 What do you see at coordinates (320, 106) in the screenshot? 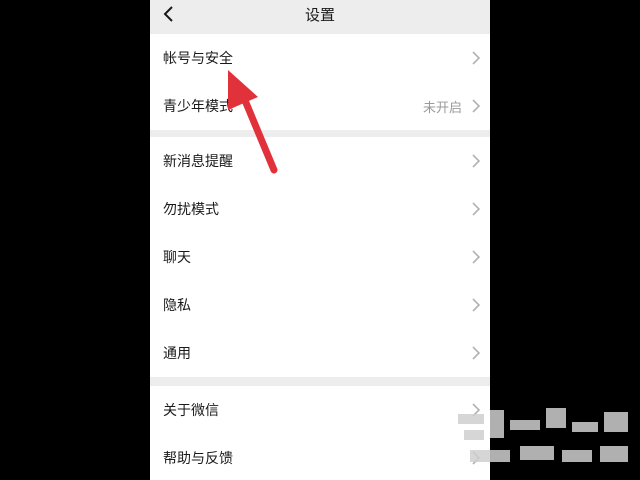
I see `settings-item-teen-mode: 青少年模式 未开启` at bounding box center [320, 106].